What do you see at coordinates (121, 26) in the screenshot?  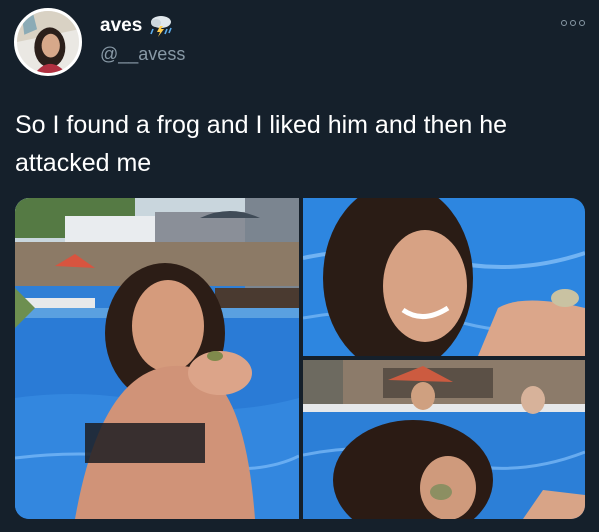 I see `display-name: aves` at bounding box center [121, 26].